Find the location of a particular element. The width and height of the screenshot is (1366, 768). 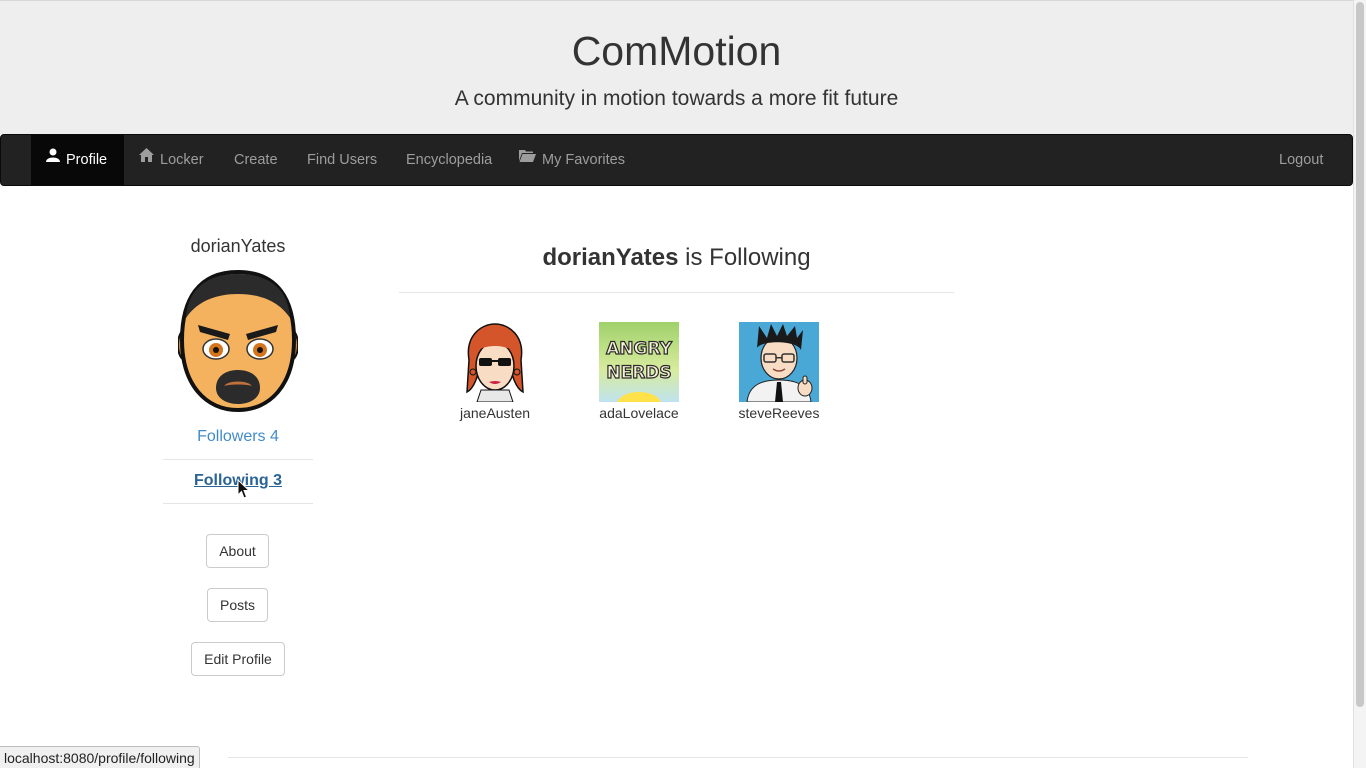

user-icon is located at coordinates (53, 158).